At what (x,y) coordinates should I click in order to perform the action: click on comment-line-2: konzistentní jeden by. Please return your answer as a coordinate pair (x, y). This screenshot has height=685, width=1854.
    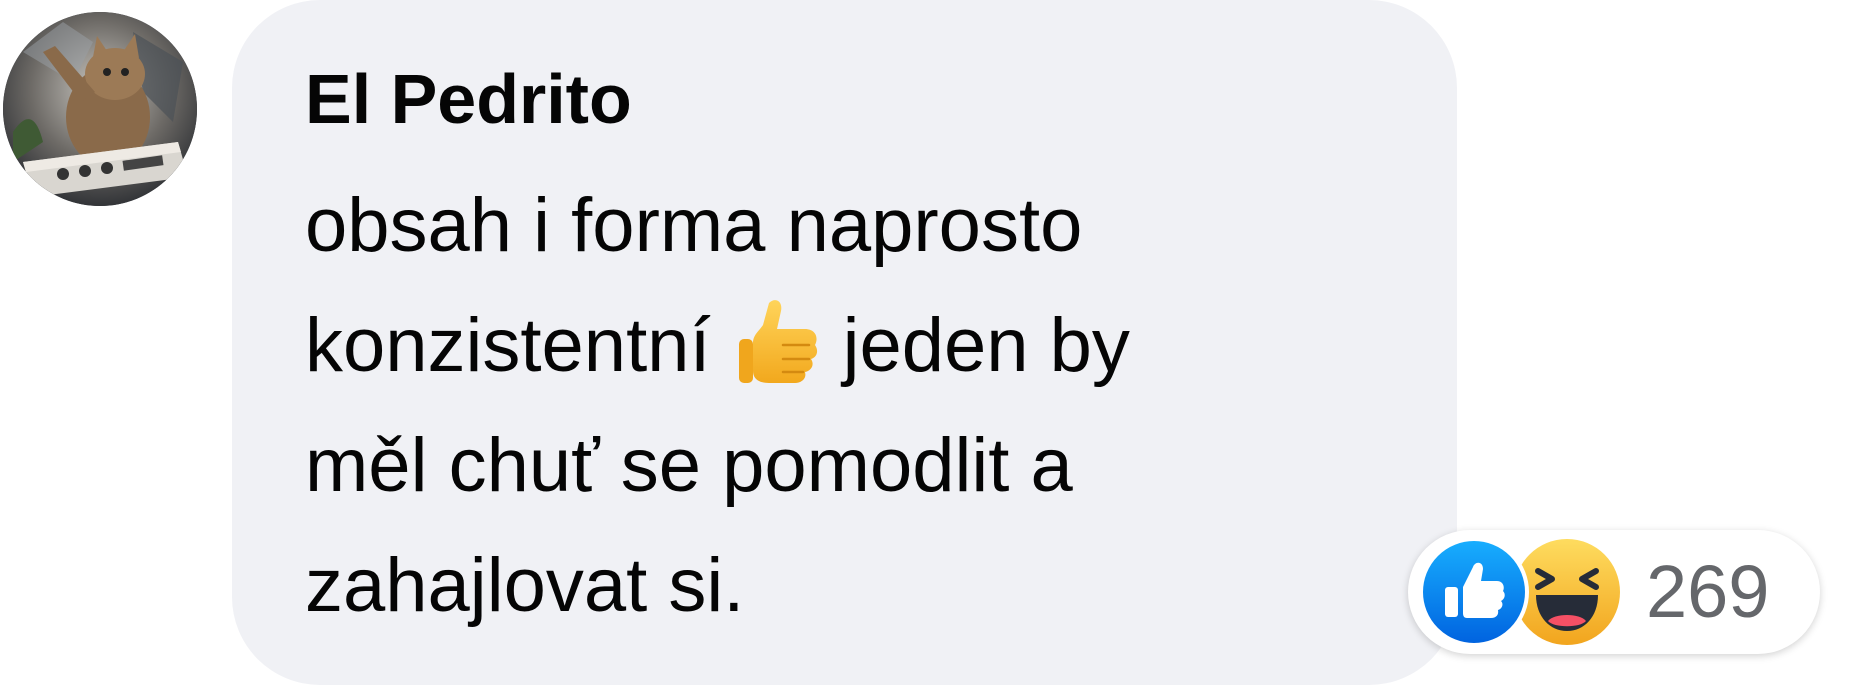
    Looking at the image, I should click on (860, 346).